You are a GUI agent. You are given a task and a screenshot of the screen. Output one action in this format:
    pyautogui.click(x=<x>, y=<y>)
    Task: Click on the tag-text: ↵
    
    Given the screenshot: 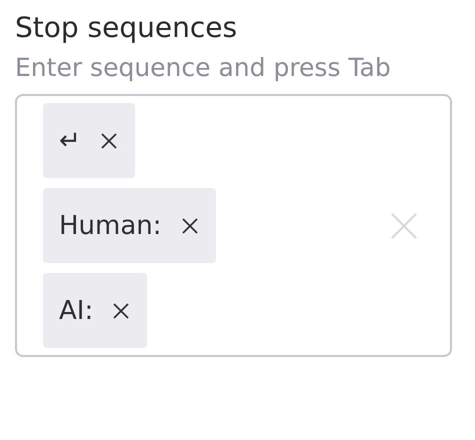 What is the action you would take?
    pyautogui.click(x=70, y=141)
    